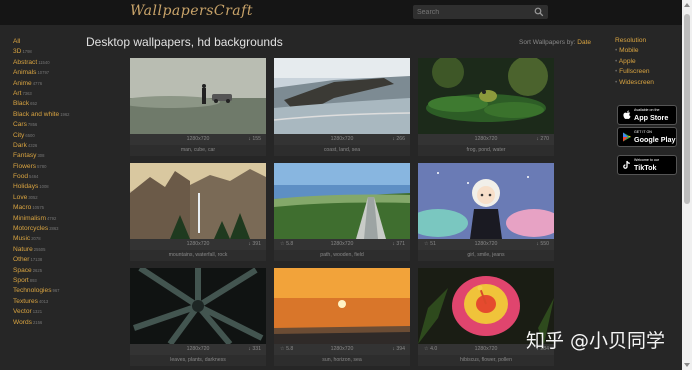 This screenshot has height=370, width=692. Describe the element at coordinates (48, 104) in the screenshot. I see `sidebar-category-black: Black652` at that location.